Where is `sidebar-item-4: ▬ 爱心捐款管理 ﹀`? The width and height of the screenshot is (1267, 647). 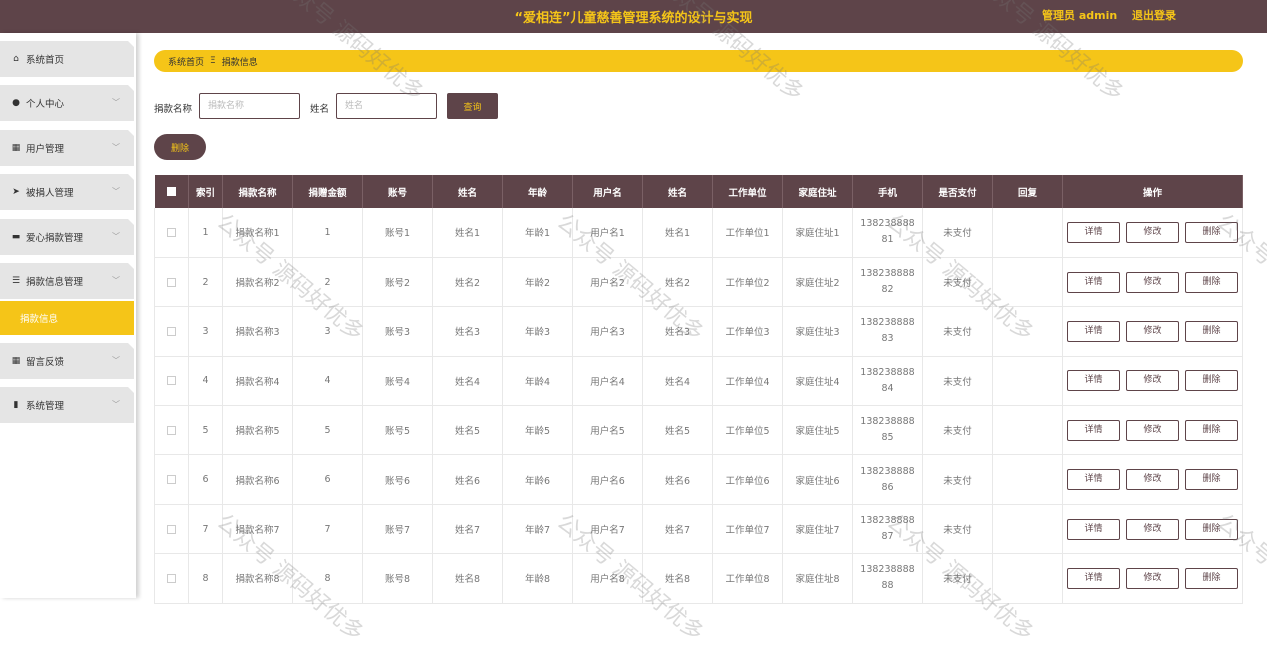 sidebar-item-4: ▬ 爱心捐款管理 ﹀ is located at coordinates (67, 236).